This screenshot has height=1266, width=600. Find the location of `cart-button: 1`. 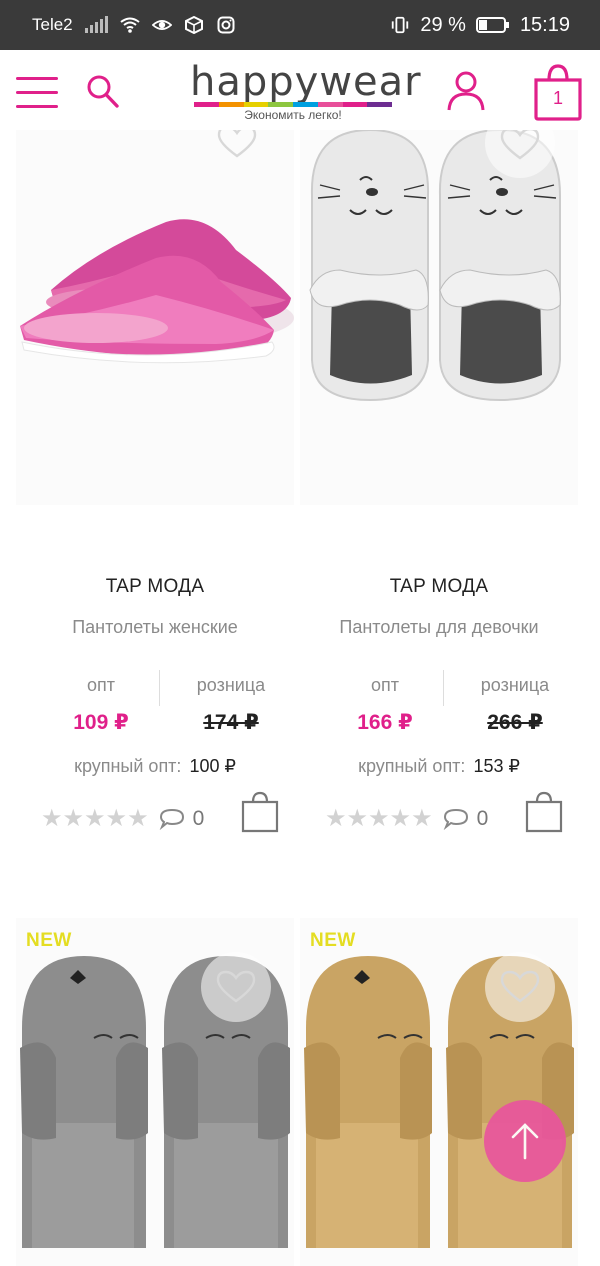

cart-button: 1 is located at coordinates (558, 92).